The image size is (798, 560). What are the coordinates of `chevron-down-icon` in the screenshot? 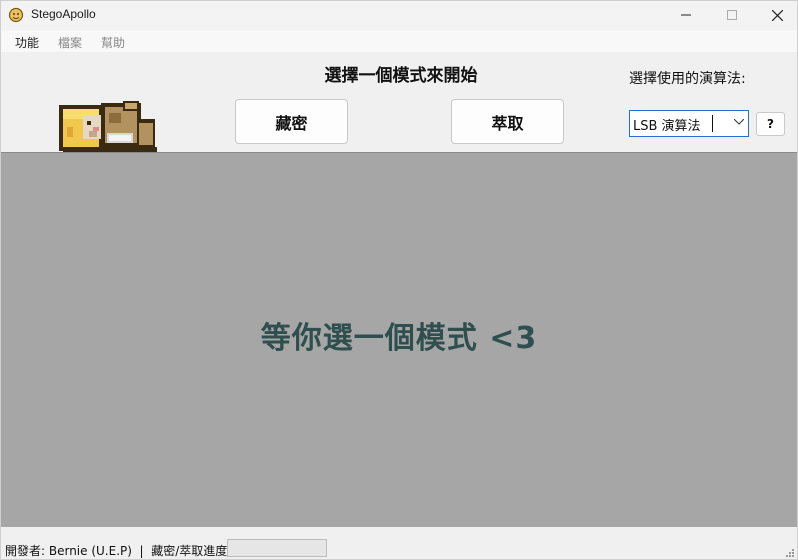 It's located at (739, 122).